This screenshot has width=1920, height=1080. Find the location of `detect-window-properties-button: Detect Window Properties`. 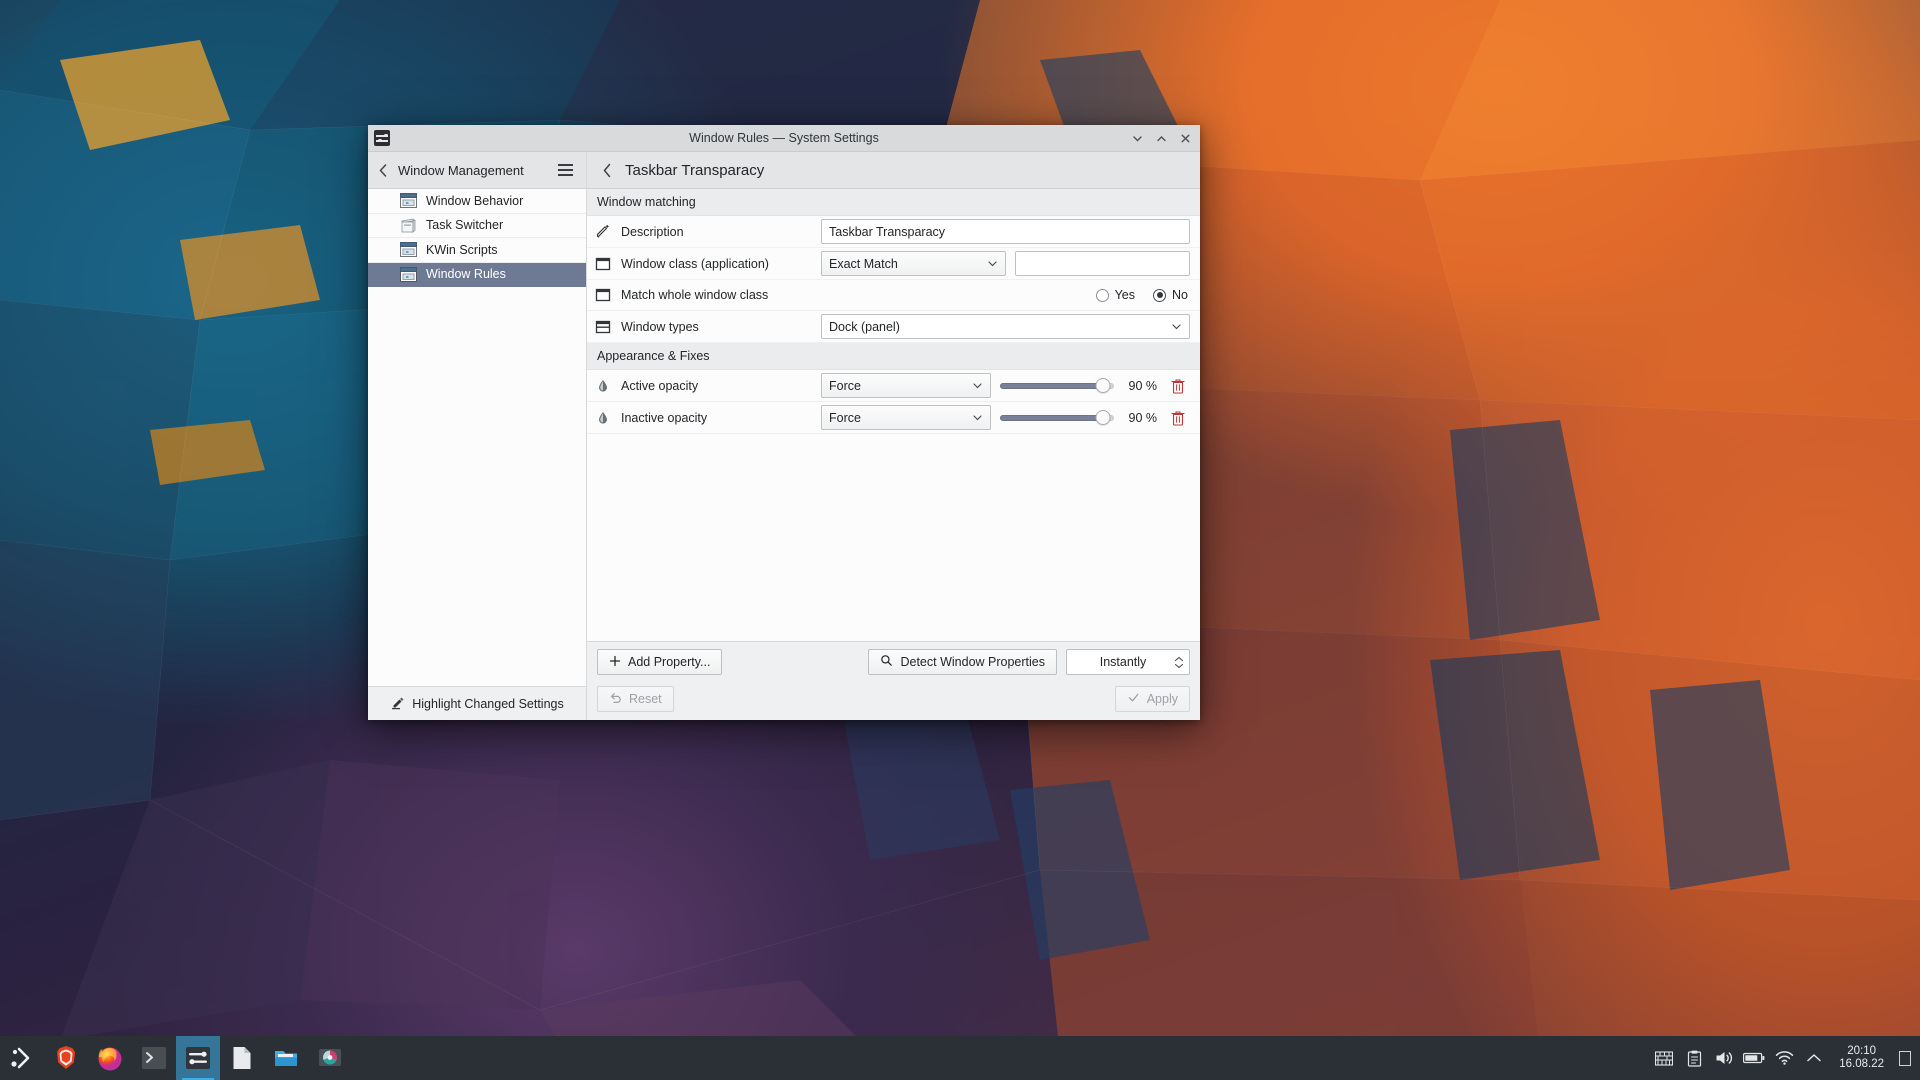

detect-window-properties-button: Detect Window Properties is located at coordinates (962, 662).